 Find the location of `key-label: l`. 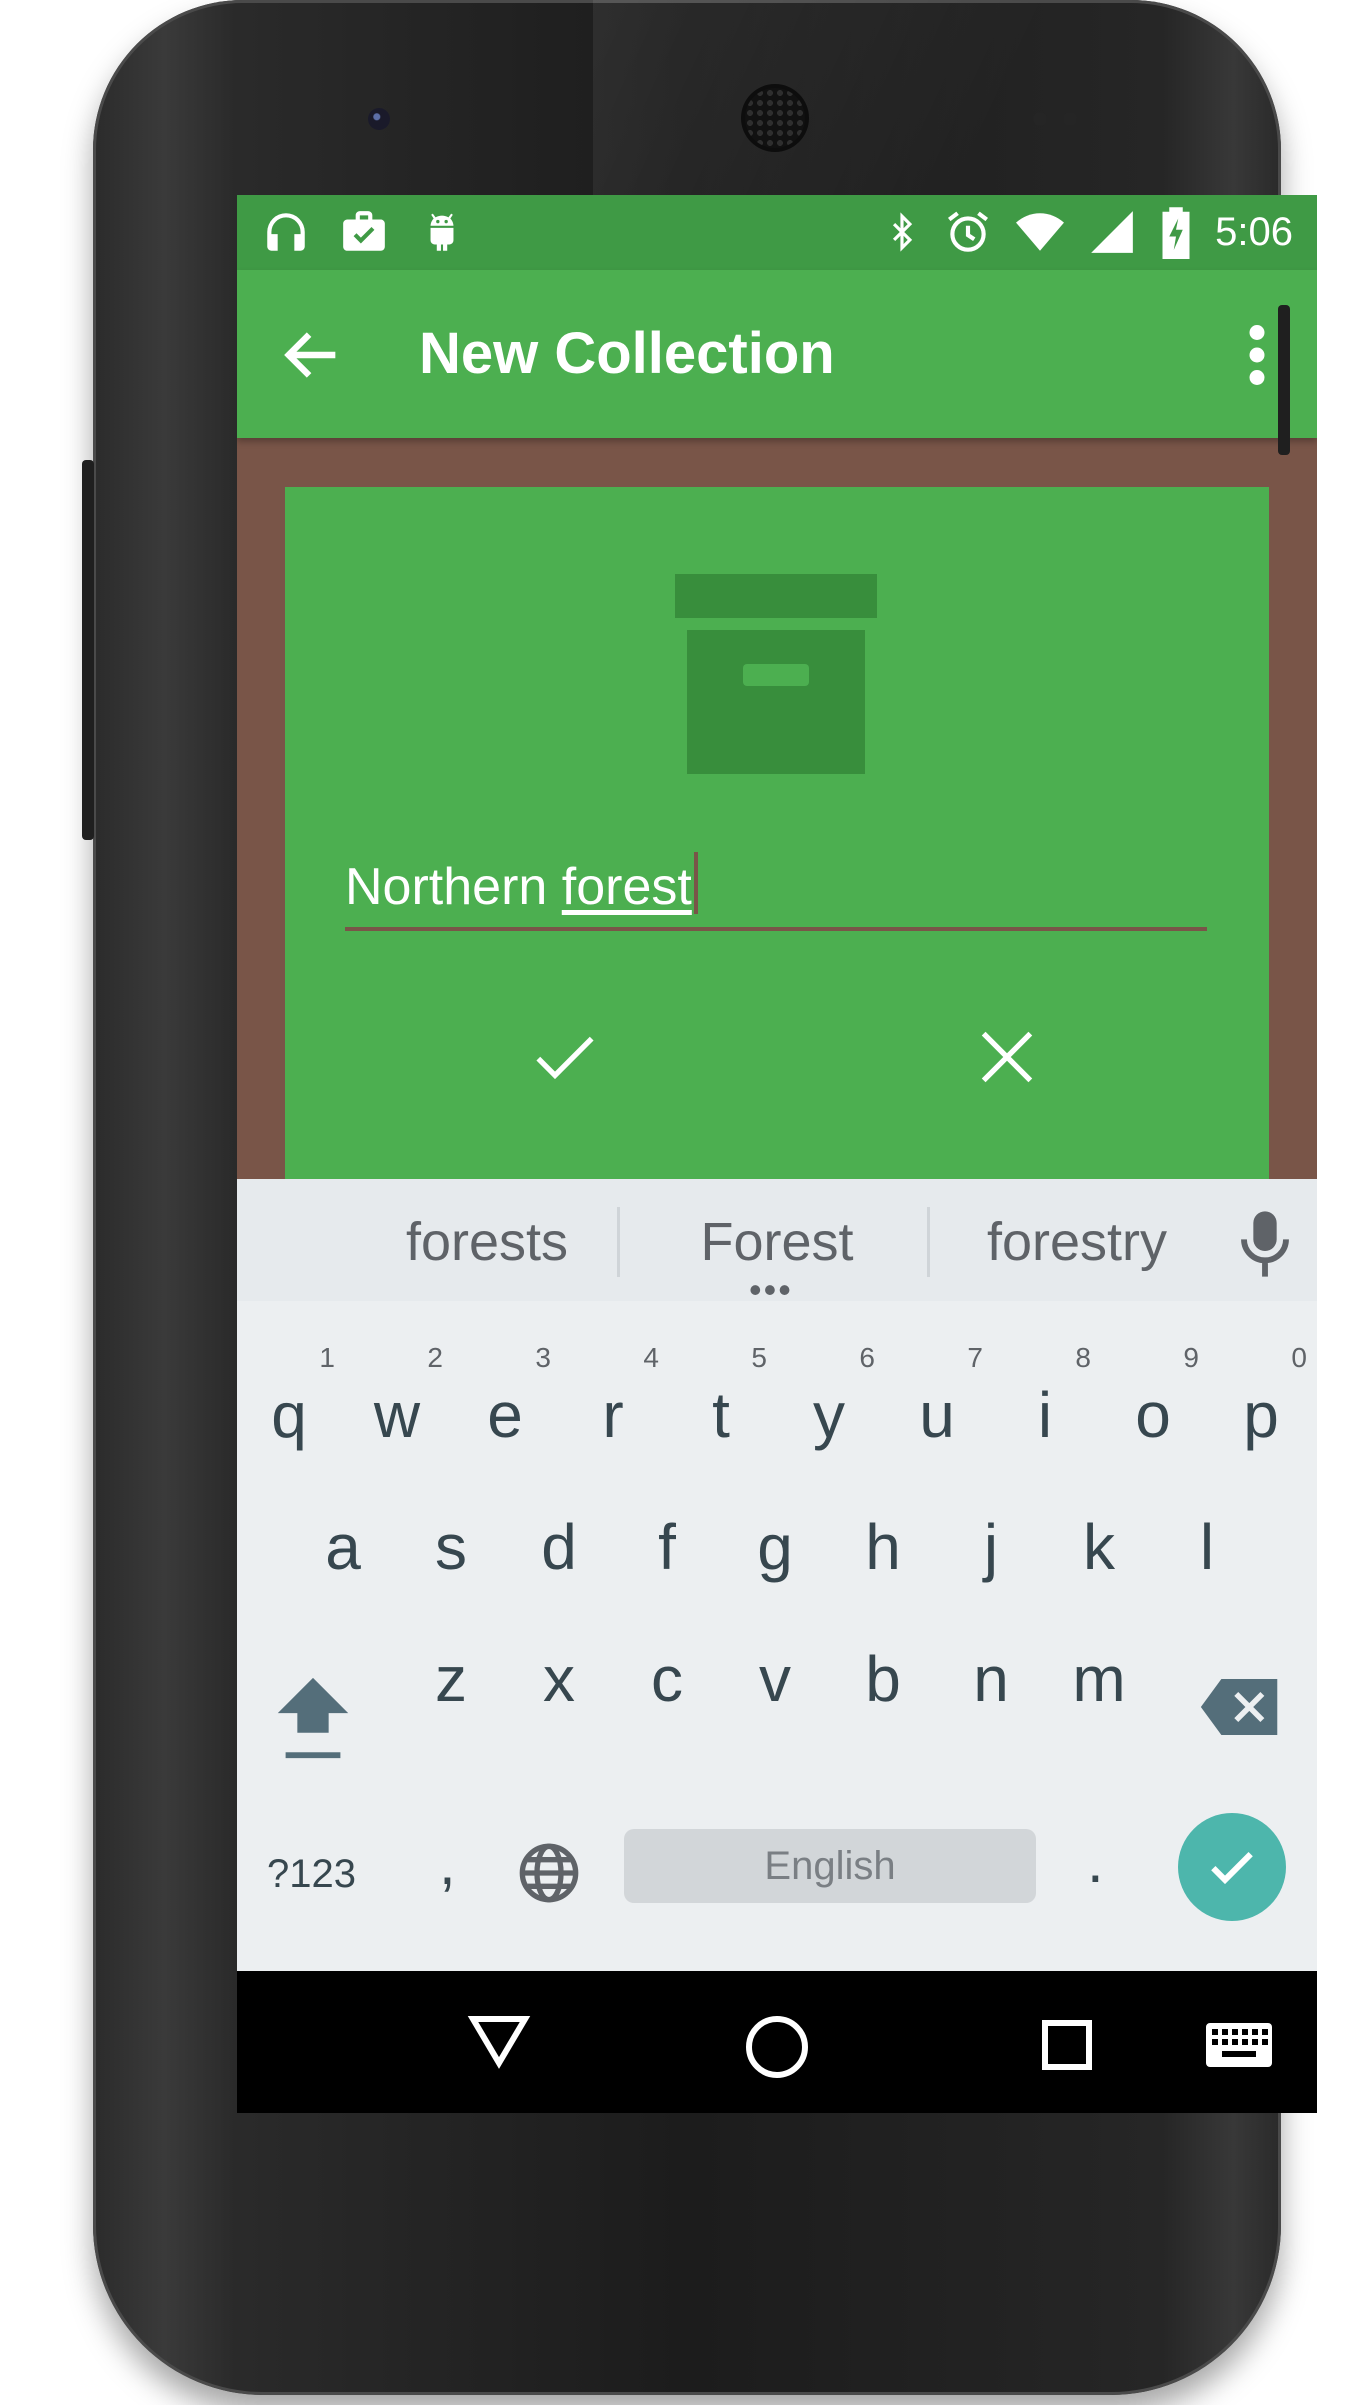

key-label: l is located at coordinates (1207, 1547).